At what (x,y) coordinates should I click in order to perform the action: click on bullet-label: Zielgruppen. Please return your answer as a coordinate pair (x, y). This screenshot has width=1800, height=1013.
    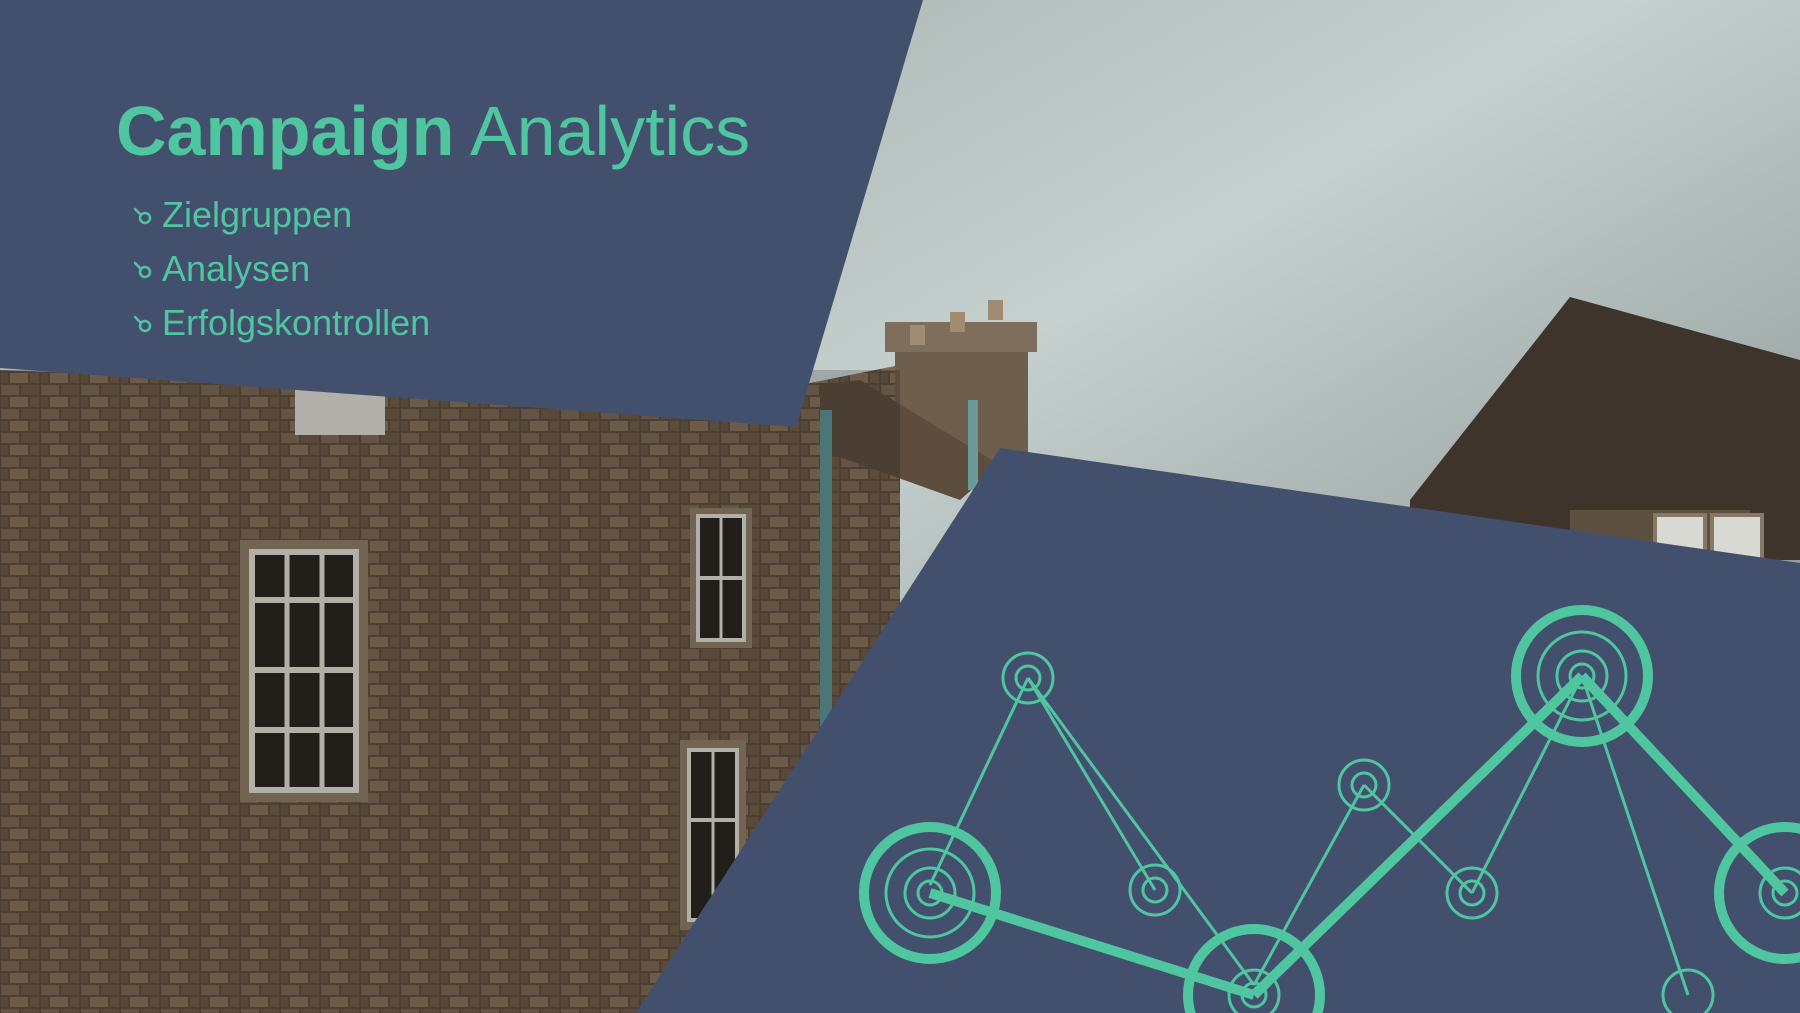
    Looking at the image, I should click on (257, 214).